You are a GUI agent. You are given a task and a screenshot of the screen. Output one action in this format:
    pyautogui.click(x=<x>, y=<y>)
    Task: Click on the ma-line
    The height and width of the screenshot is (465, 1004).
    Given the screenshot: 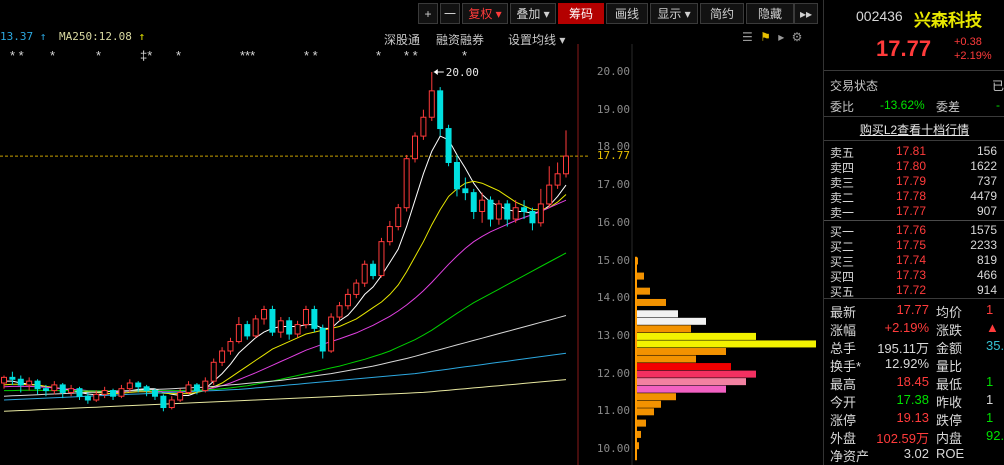 What is the action you would take?
    pyautogui.click(x=285, y=356)
    